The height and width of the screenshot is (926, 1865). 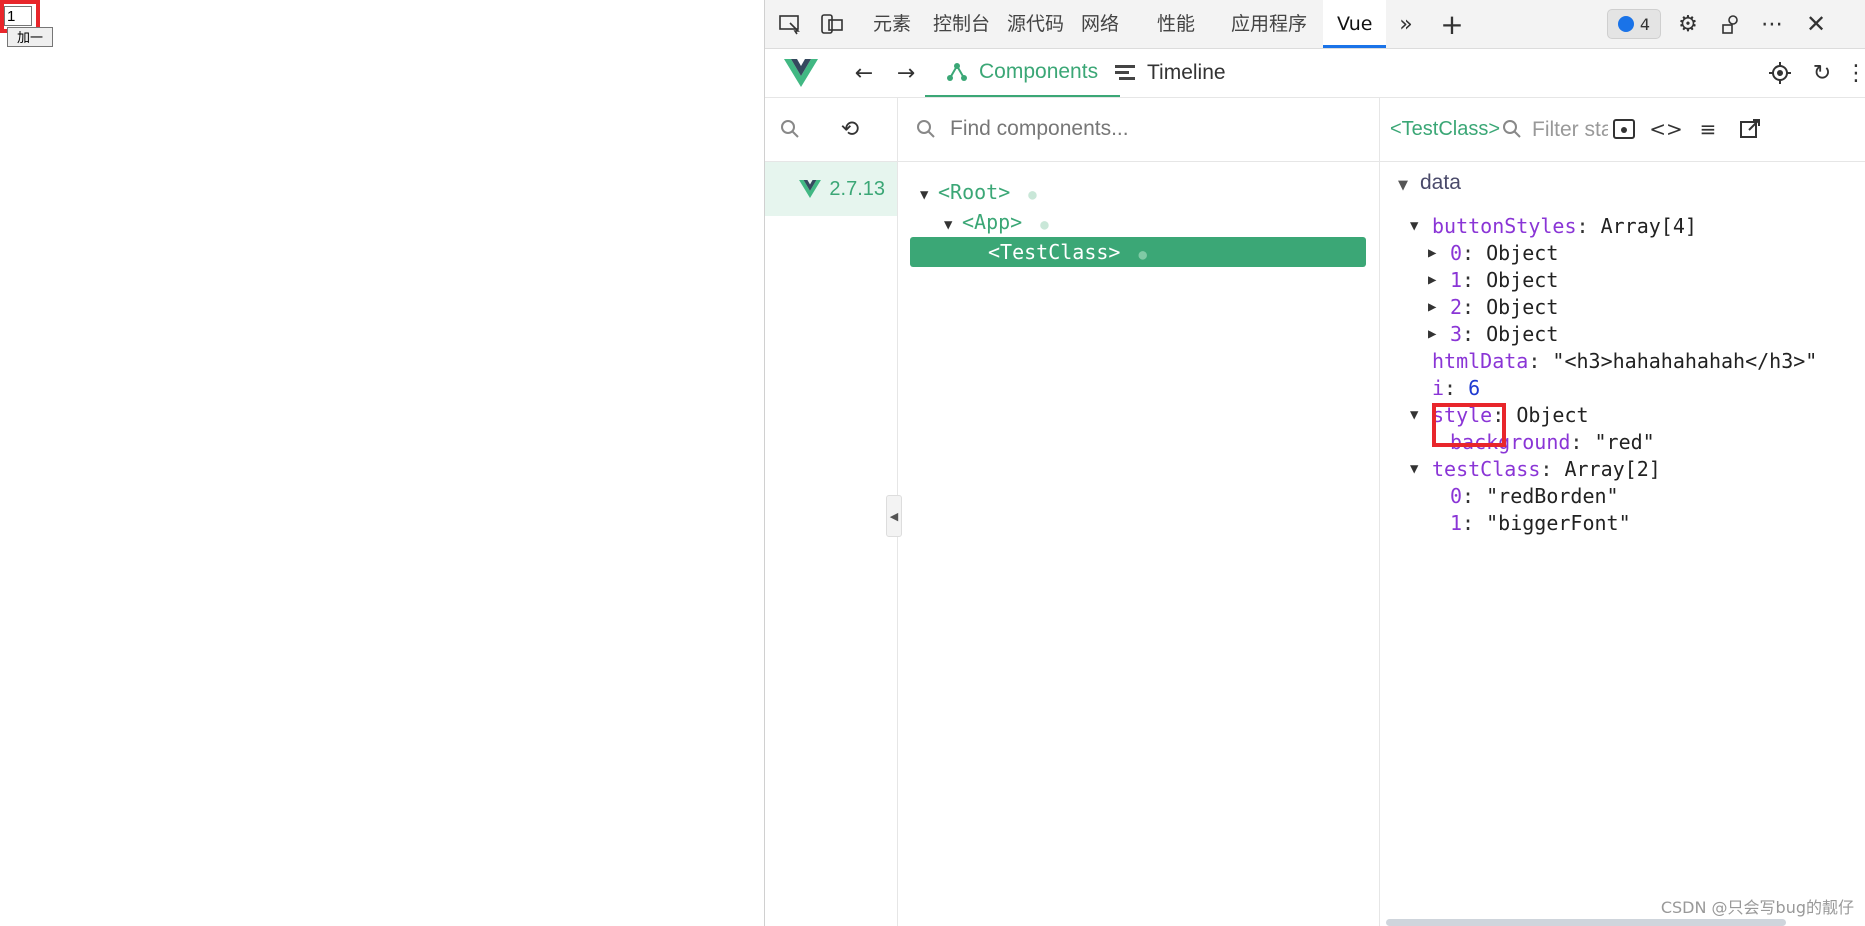 What do you see at coordinates (1315, 24) in the screenshot?
I see `devtools-toolbar: 元素 控制台 源代码 网络 性能 应用程序 Vue » + 4 ⚙ ⋯ ✕` at bounding box center [1315, 24].